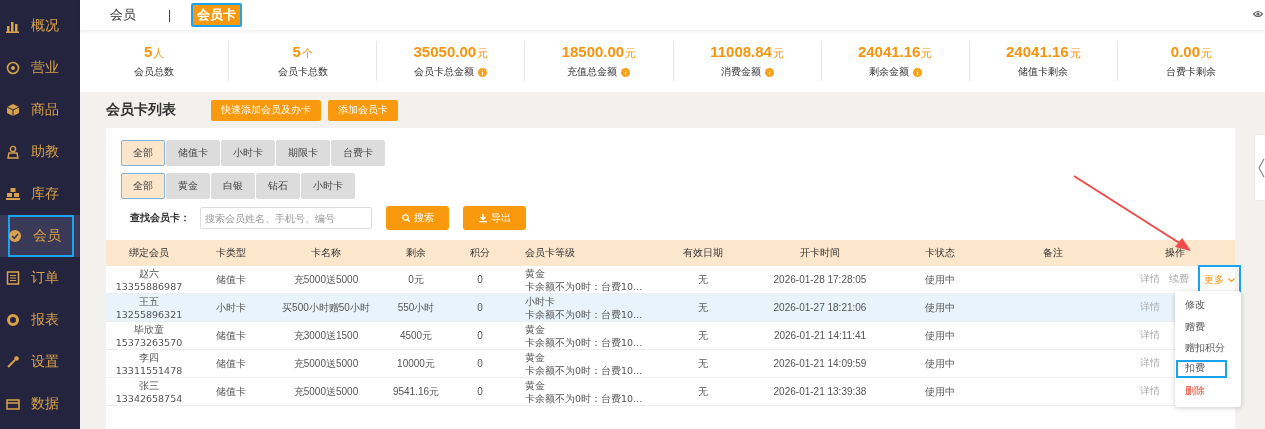 The image size is (1265, 429). Describe the element at coordinates (592, 72) in the screenshot. I see `stat-label: 充值总金额` at that location.